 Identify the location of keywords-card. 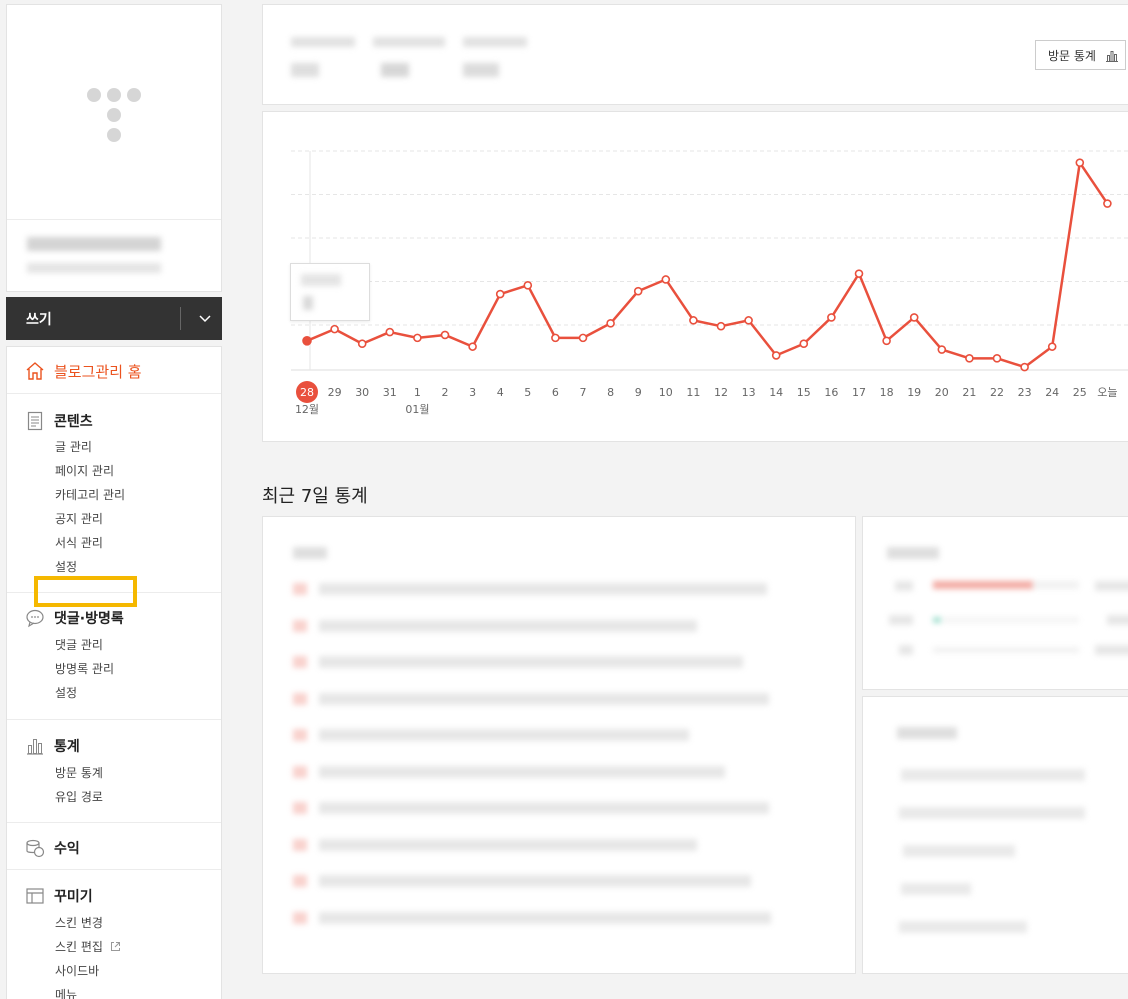
(995, 835).